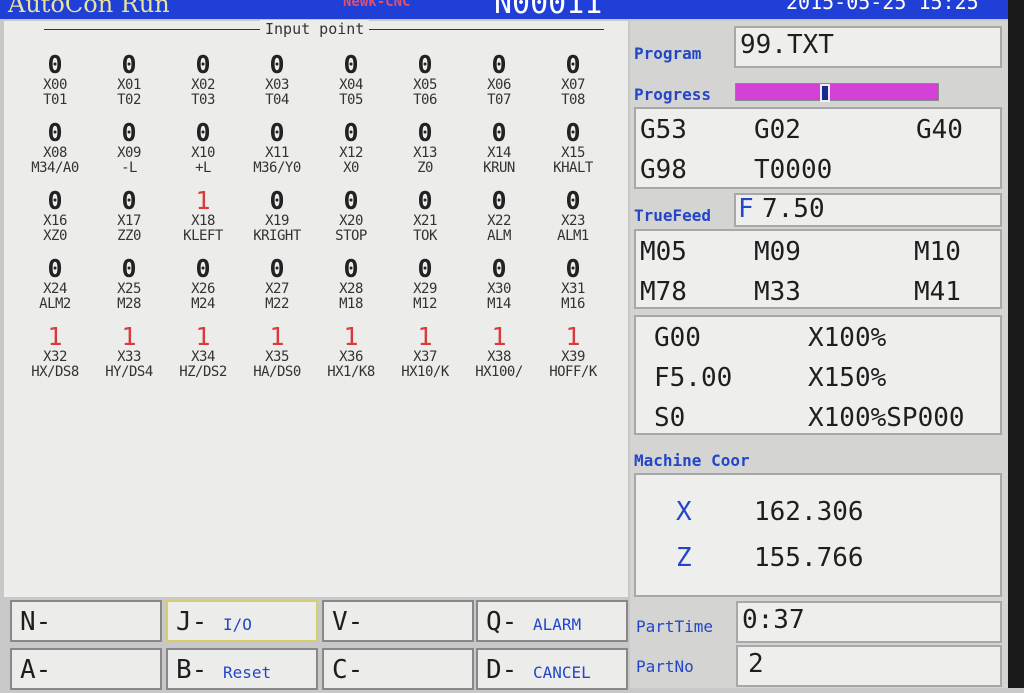 The height and width of the screenshot is (693, 1024). Describe the element at coordinates (886, 418) in the screenshot. I see `spindle-override: X100%SP000` at that location.